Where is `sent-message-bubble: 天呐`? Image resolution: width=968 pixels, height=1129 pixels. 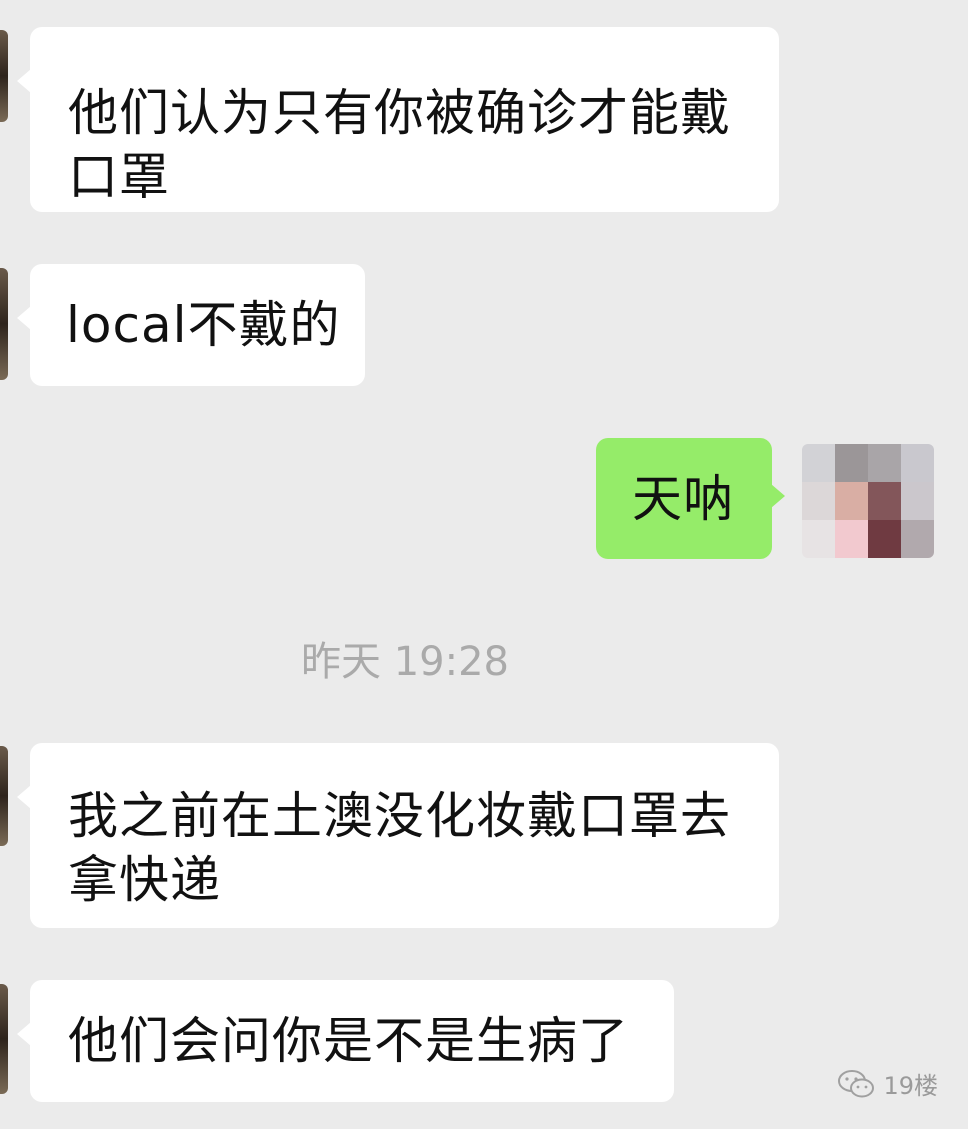 sent-message-bubble: 天呐 is located at coordinates (690, 498).